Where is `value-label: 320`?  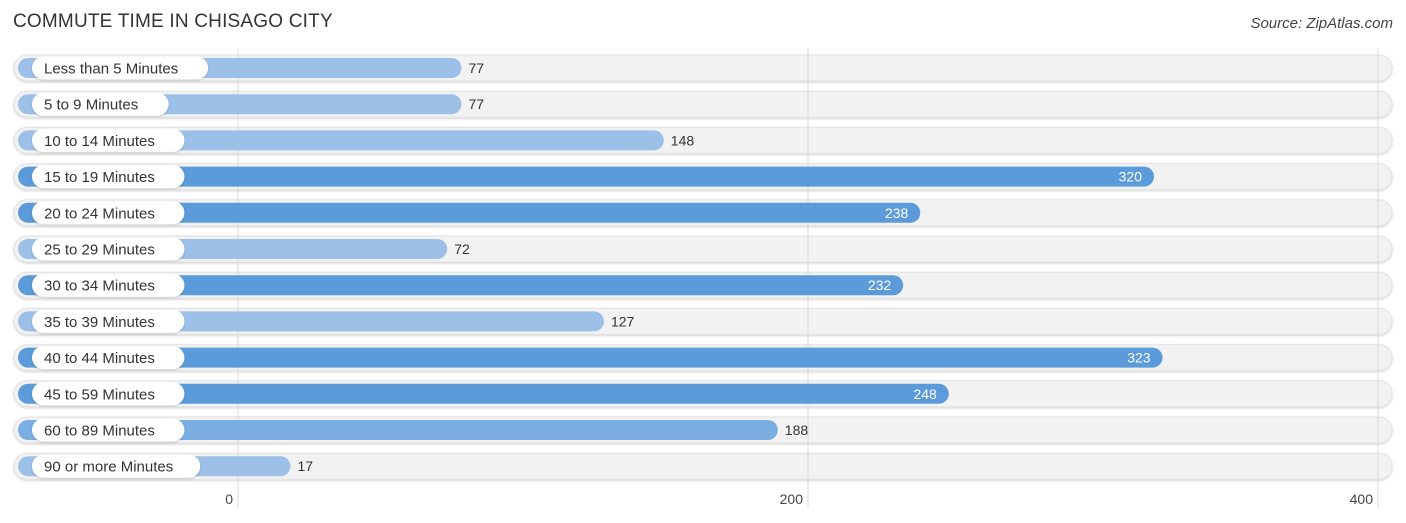
value-label: 320 is located at coordinates (1131, 177).